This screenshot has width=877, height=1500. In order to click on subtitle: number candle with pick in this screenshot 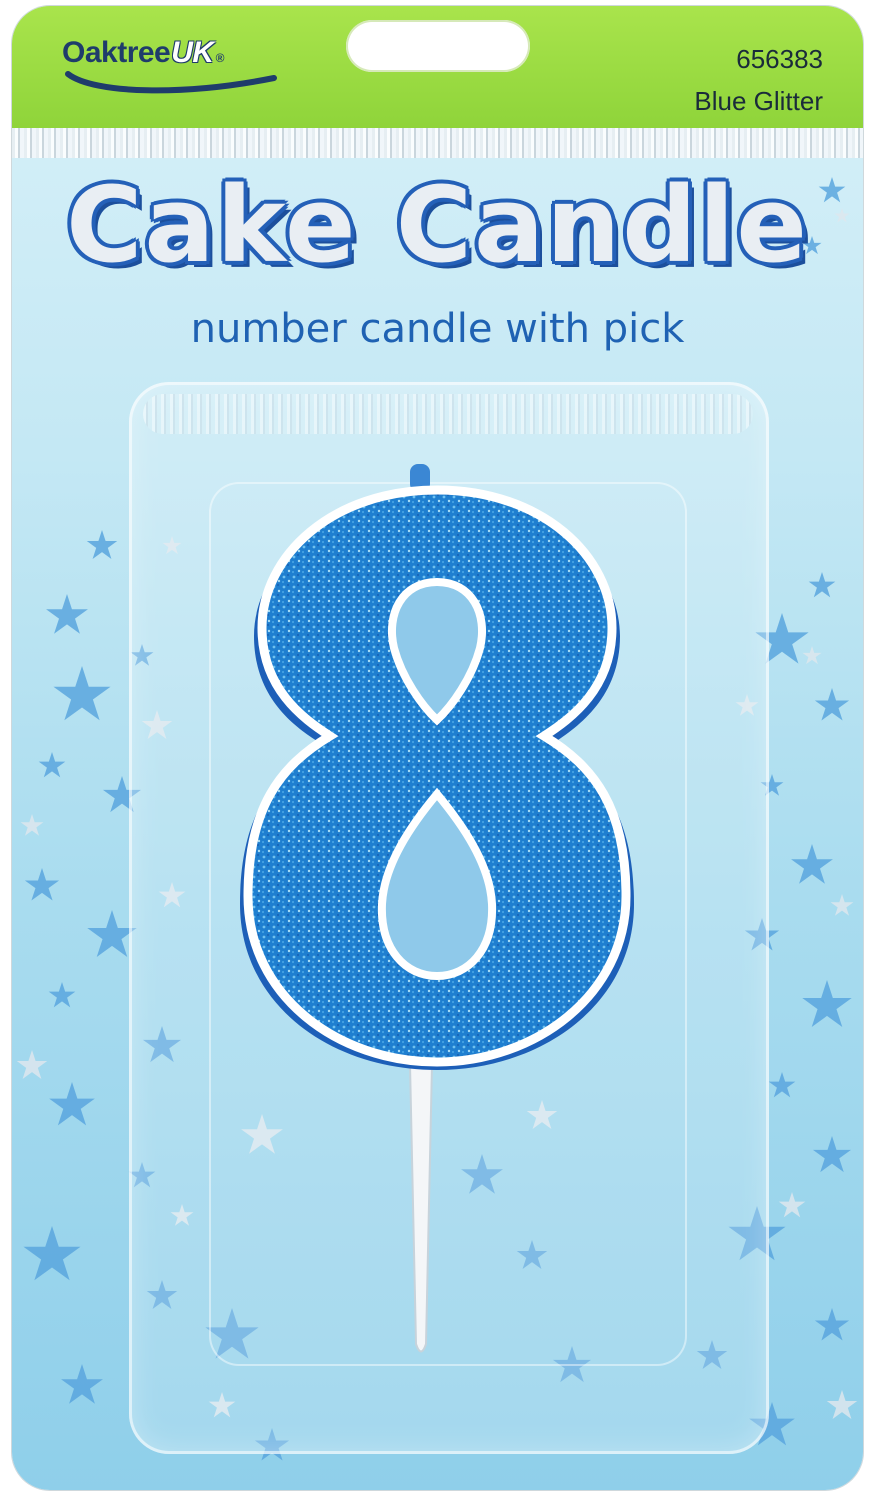, I will do `click(437, 329)`.